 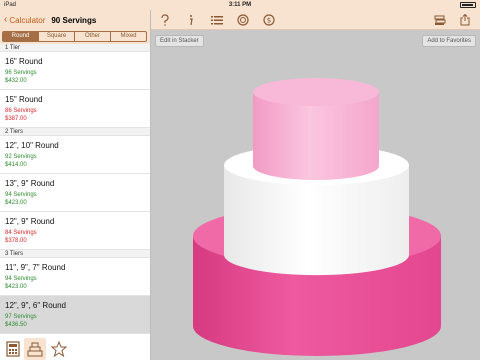 I want to click on servings-label: 86 Servings, so click(x=21, y=111).